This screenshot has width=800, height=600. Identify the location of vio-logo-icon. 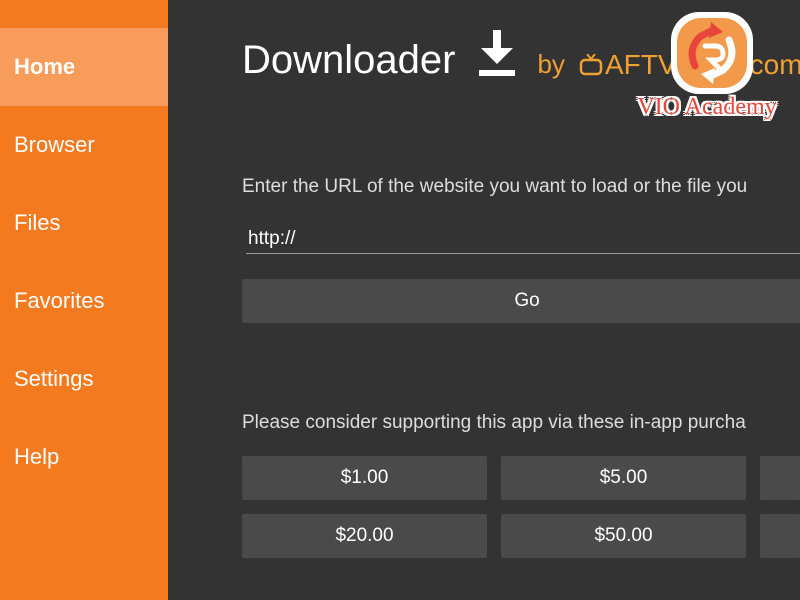
(712, 53).